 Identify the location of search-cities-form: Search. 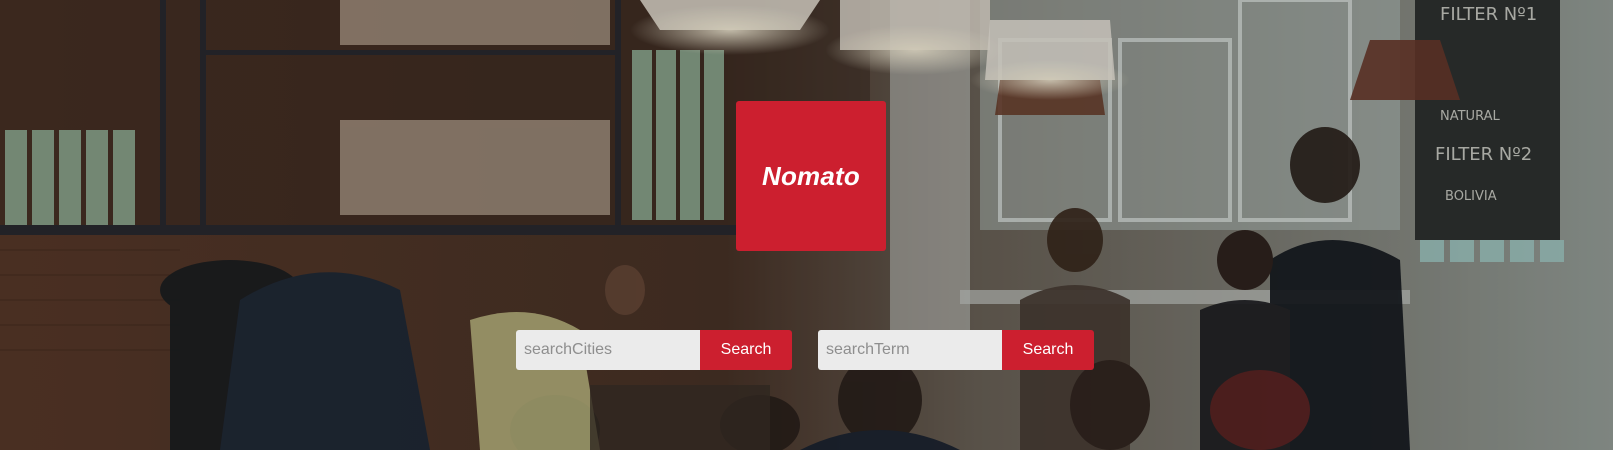
(654, 350).